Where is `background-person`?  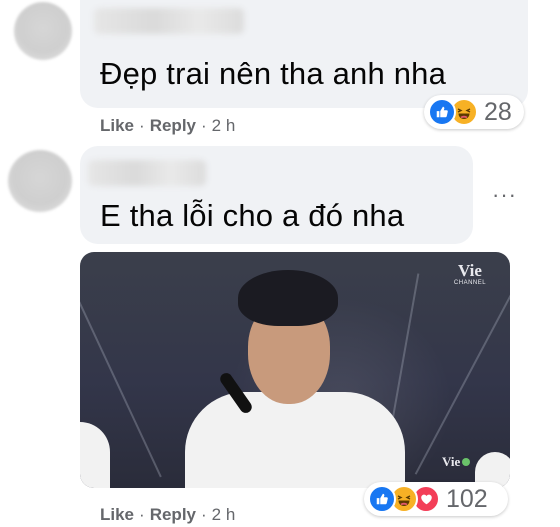 background-person is located at coordinates (95, 455).